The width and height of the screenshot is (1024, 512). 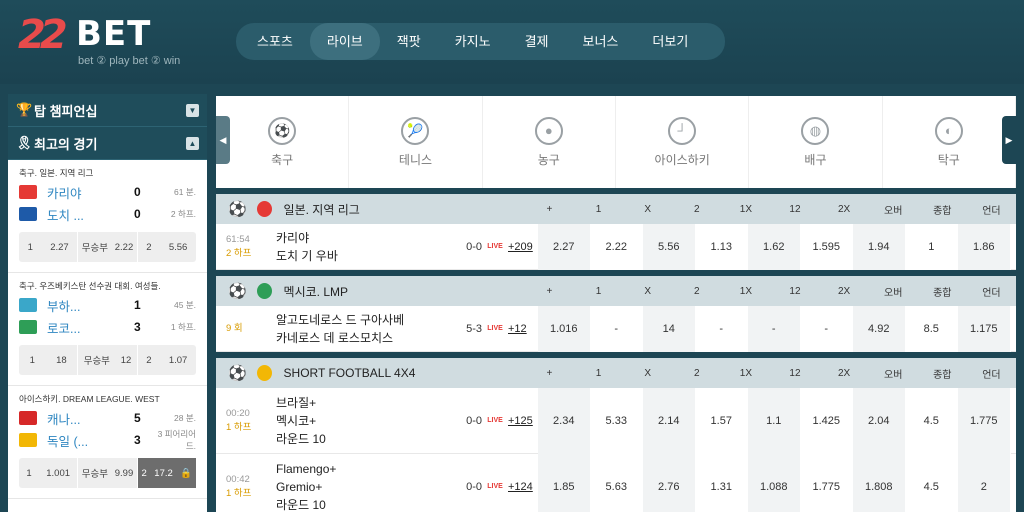 What do you see at coordinates (931, 328) in the screenshot?
I see `odds-cell: 8.5` at bounding box center [931, 328].